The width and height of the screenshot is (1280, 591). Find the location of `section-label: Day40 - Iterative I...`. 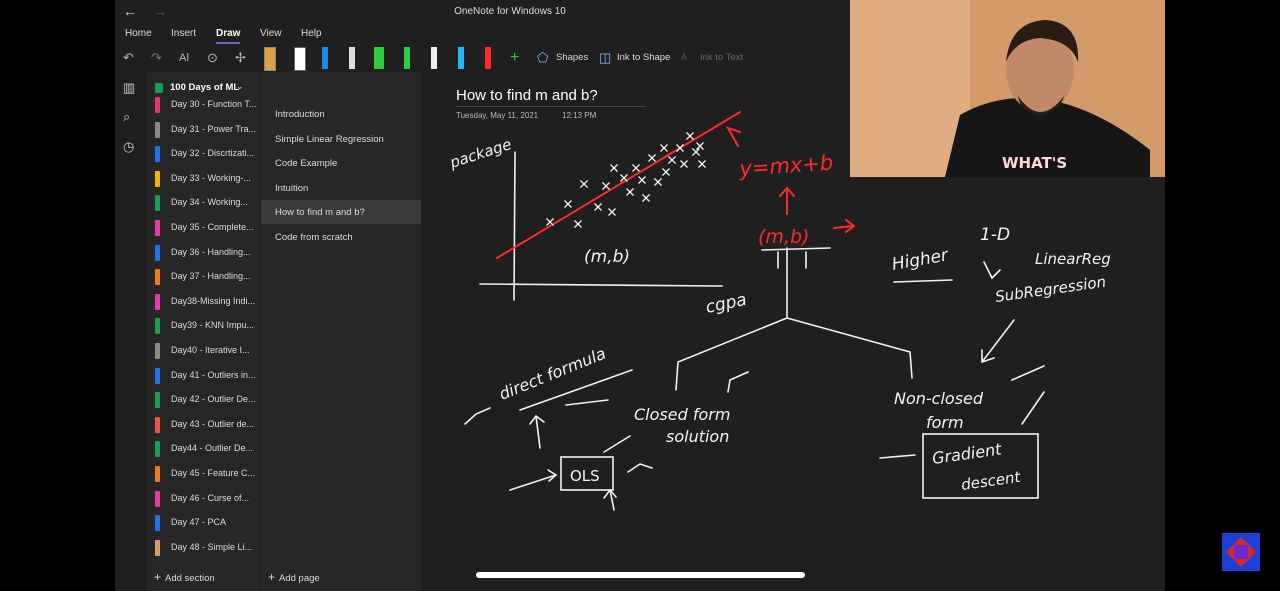

section-label: Day40 - Iterative I... is located at coordinates (210, 350).